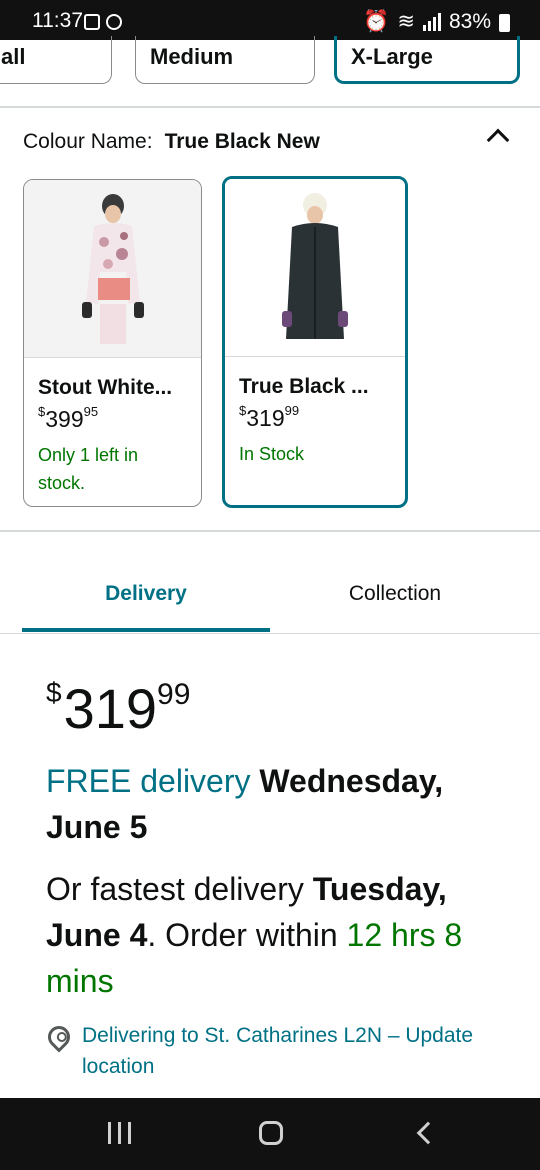  Describe the element at coordinates (428, 1133) in the screenshot. I see `back-icon` at that location.